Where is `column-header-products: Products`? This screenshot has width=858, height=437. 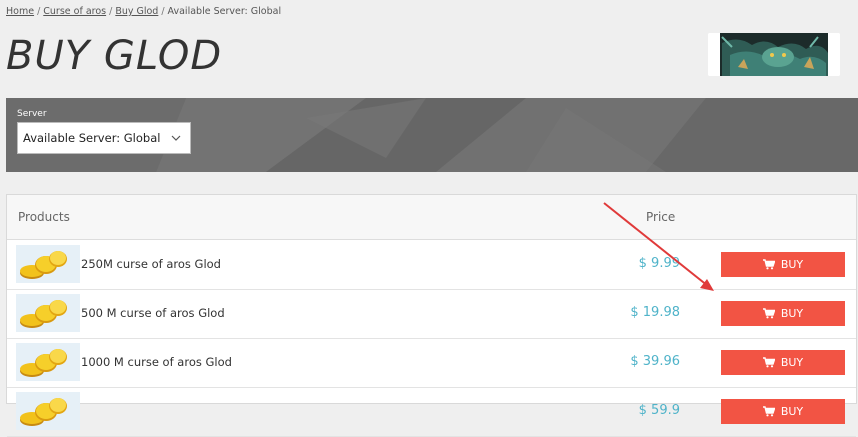
column-header-products: Products is located at coordinates (44, 217).